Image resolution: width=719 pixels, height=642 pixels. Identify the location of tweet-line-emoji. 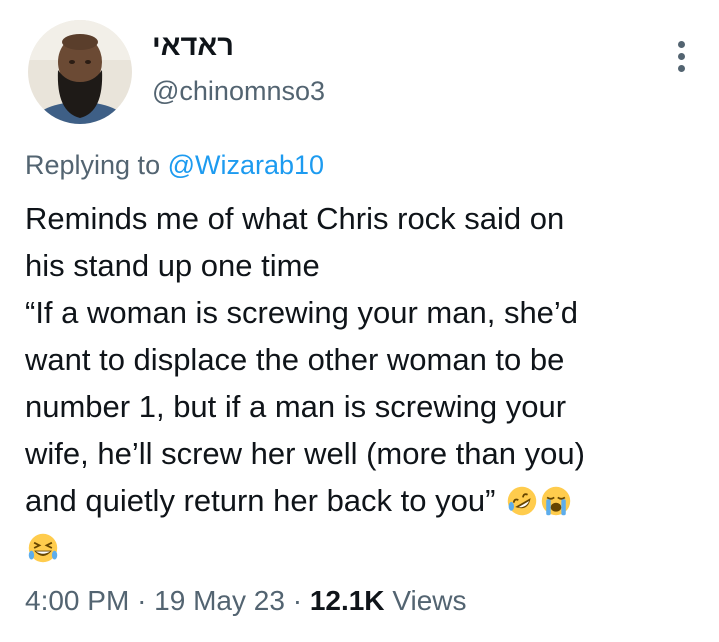
(361, 547).